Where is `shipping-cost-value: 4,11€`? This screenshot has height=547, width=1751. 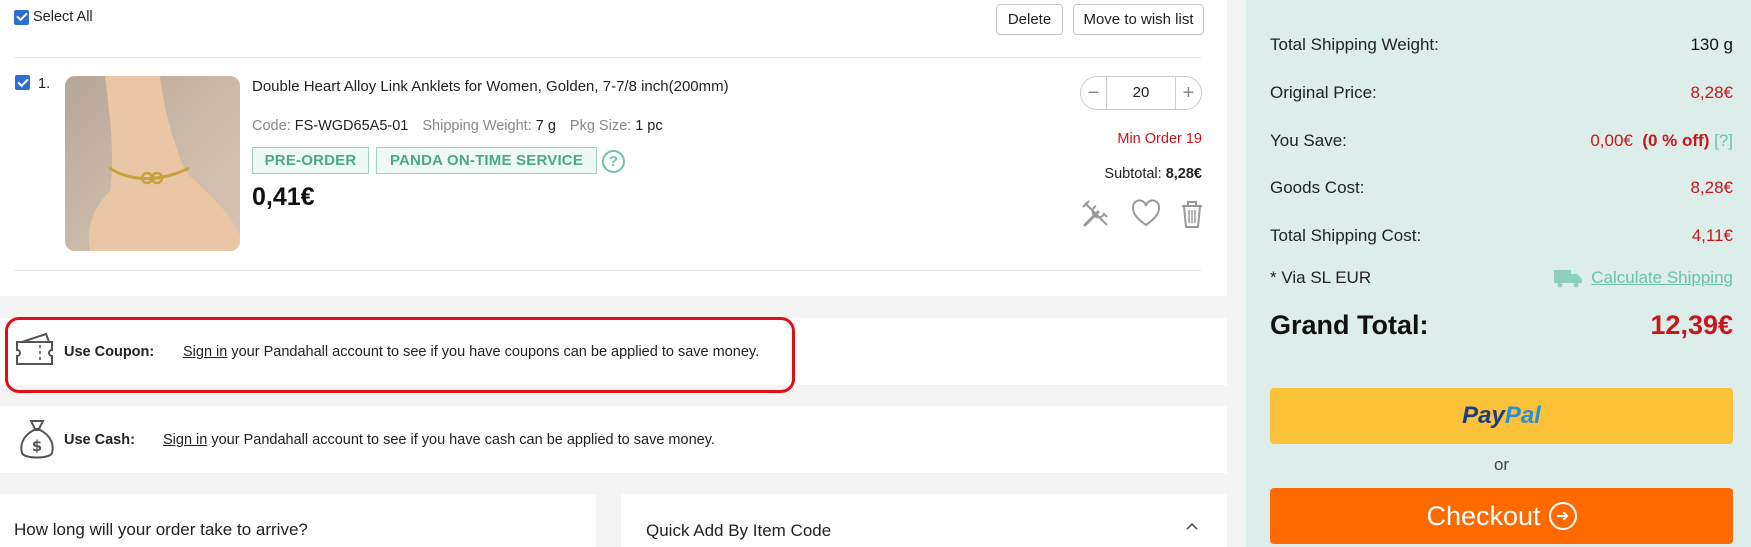
shipping-cost-value: 4,11€ is located at coordinates (1712, 235).